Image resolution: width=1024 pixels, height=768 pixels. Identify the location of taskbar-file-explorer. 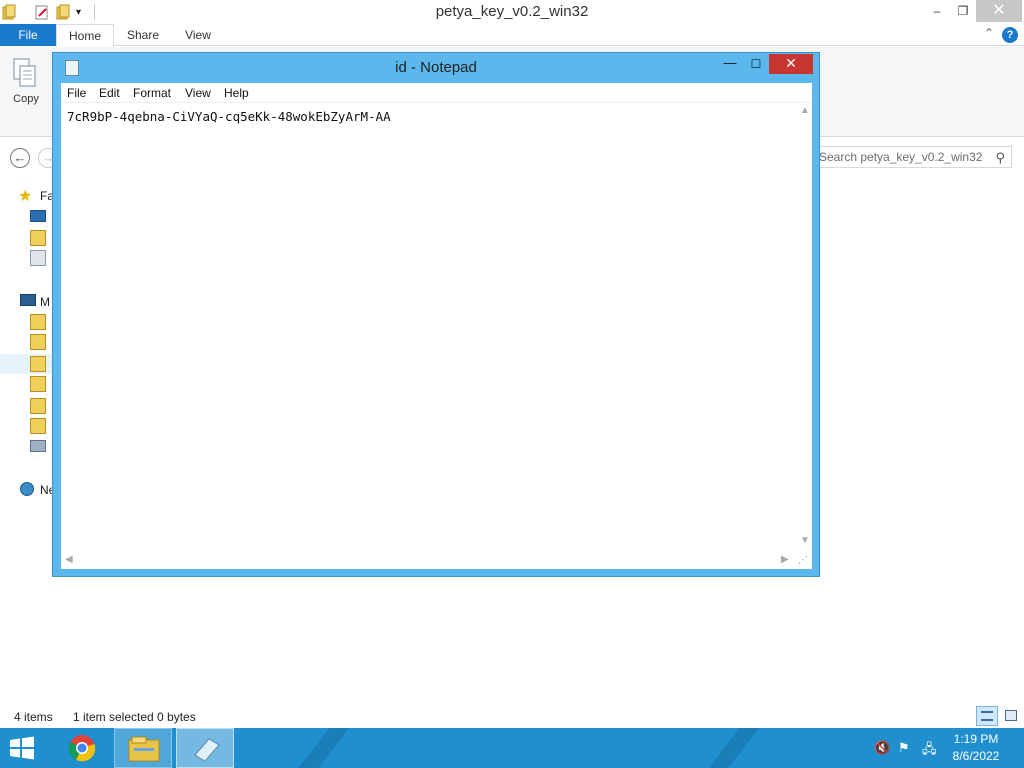
(143, 748).